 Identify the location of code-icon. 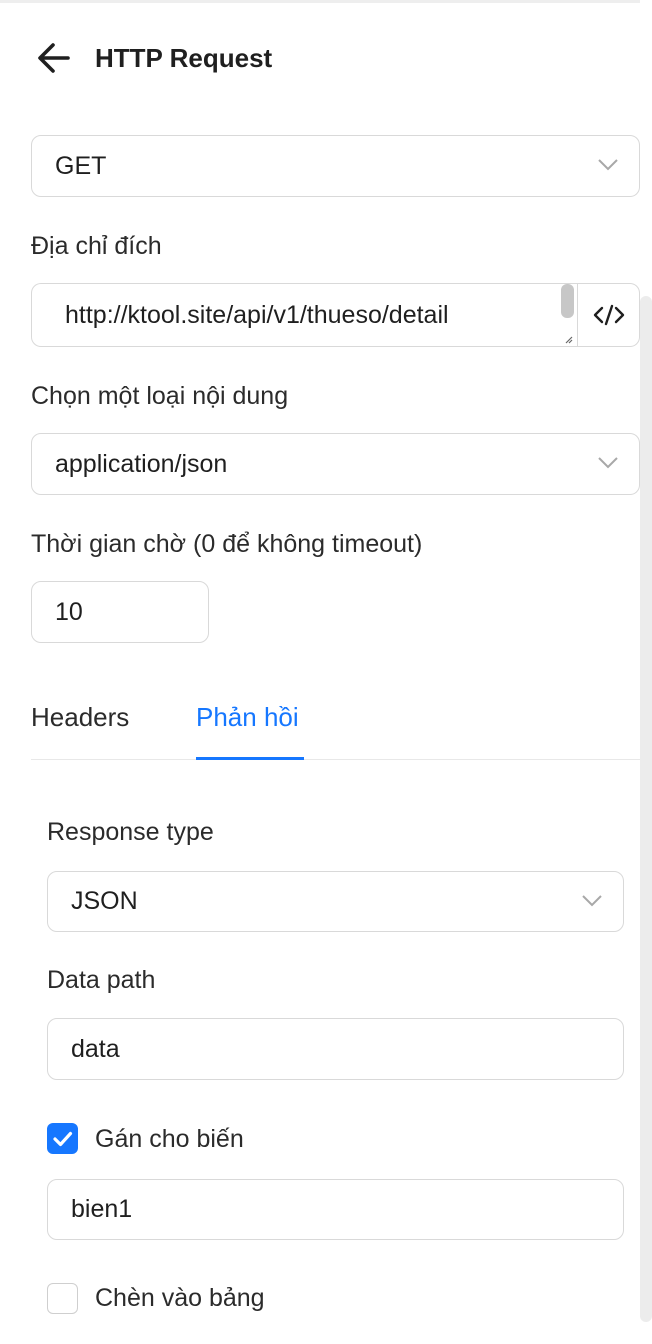
(608, 315).